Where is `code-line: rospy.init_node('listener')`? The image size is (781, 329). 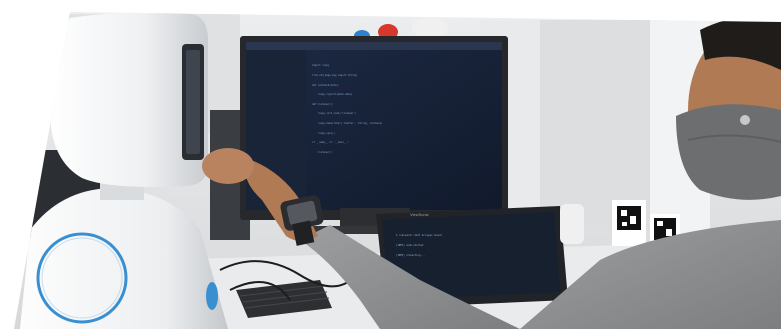 code-line: rospy.init_node('listener') is located at coordinates (334, 114).